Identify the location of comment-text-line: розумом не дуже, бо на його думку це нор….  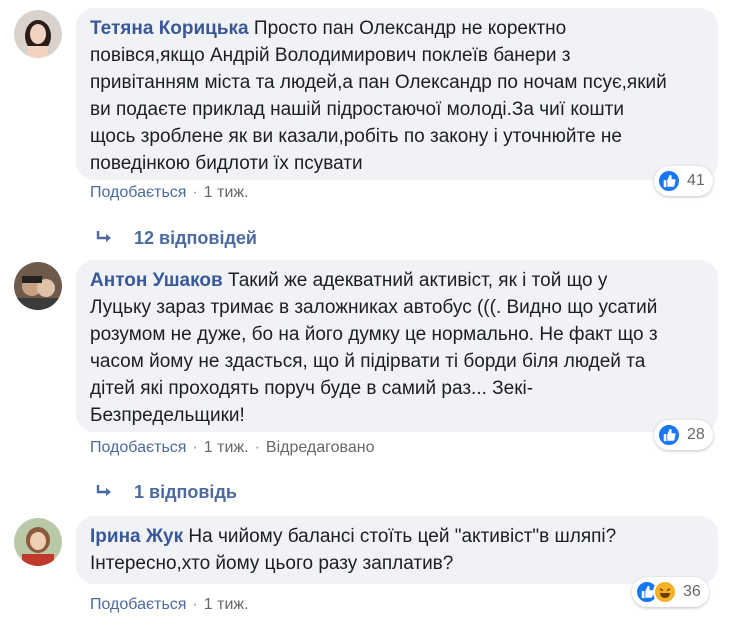
(374, 334).